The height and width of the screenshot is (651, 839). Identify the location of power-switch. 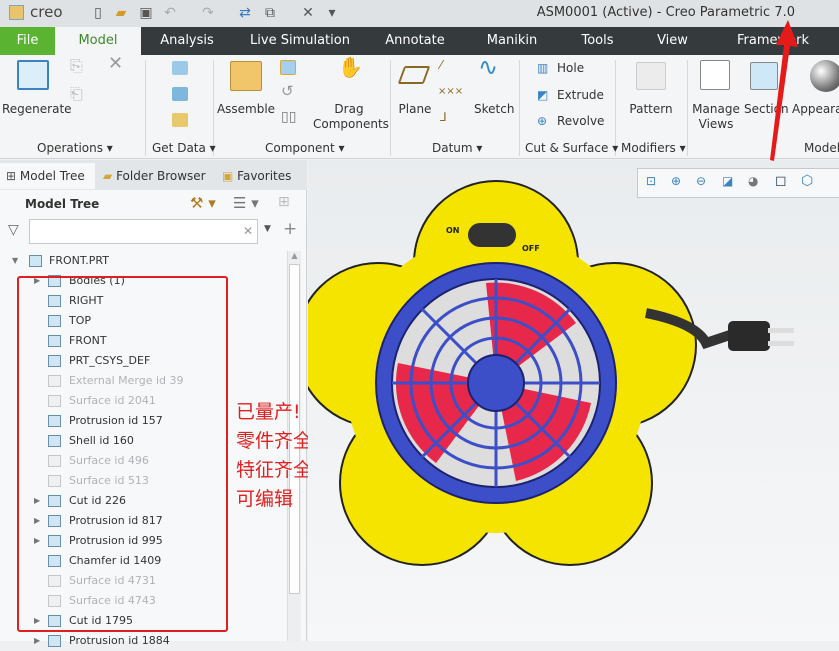
(492, 235).